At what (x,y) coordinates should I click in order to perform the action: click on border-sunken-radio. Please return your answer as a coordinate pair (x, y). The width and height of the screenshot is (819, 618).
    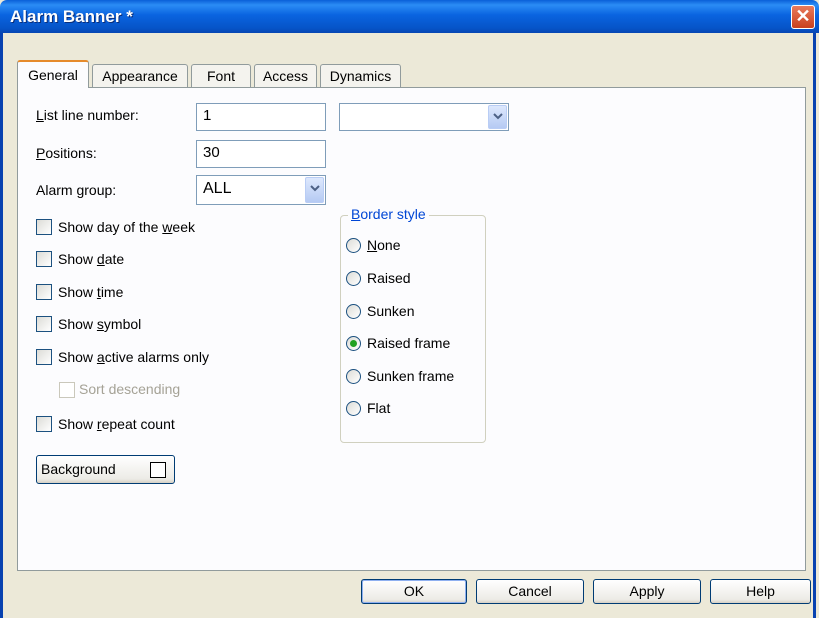
    Looking at the image, I should click on (353, 311).